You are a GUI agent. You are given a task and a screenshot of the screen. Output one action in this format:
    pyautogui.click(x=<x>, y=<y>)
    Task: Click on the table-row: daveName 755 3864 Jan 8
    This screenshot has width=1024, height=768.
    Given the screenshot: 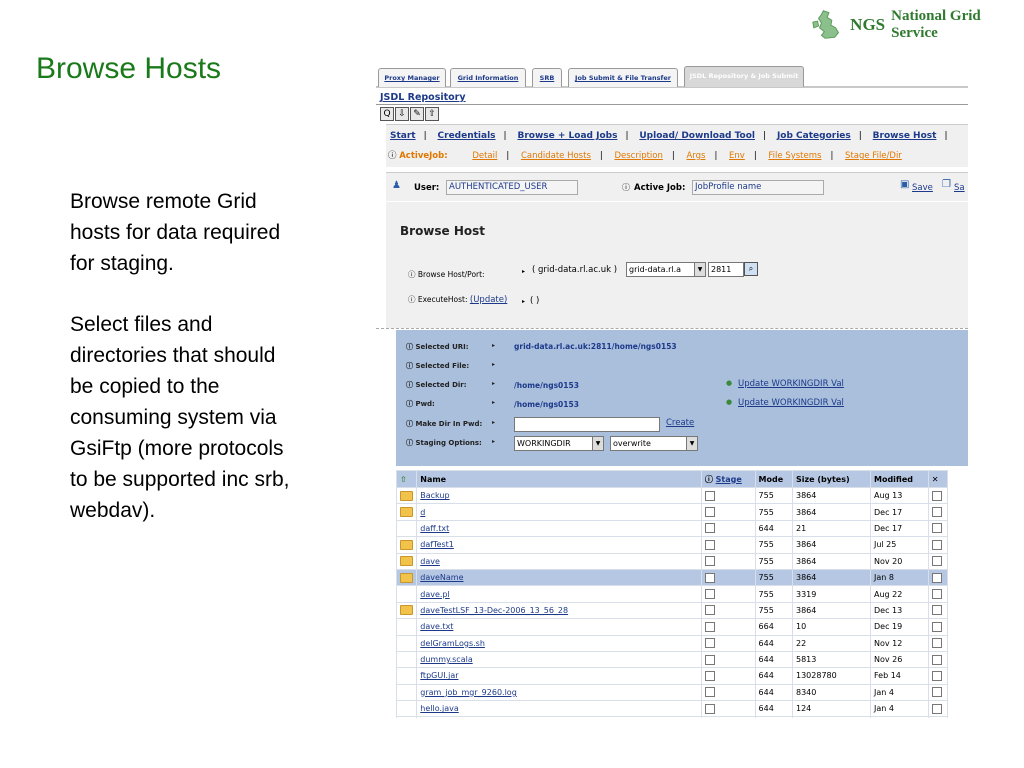 What is the action you would take?
    pyautogui.click(x=672, y=577)
    